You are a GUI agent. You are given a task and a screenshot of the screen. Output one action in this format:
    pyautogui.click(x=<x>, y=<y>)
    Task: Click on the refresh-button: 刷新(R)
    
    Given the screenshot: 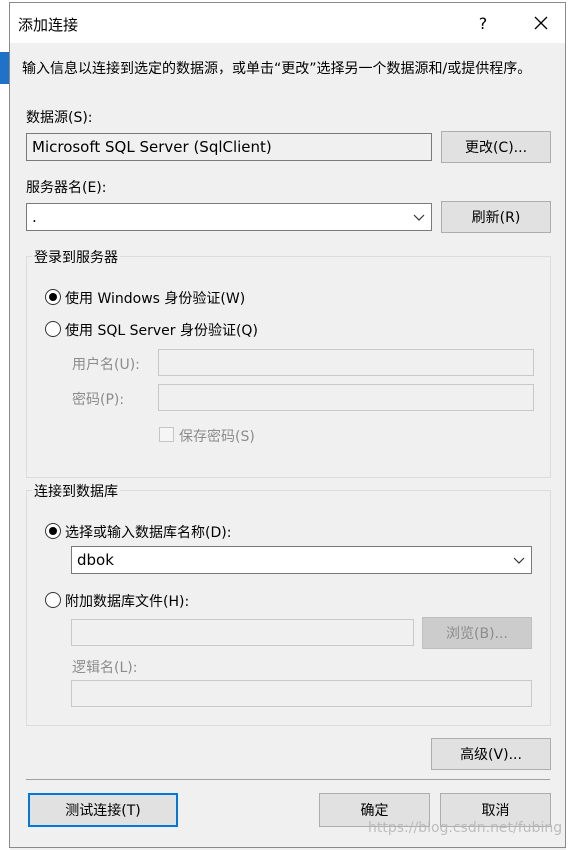 What is the action you would take?
    pyautogui.click(x=496, y=217)
    